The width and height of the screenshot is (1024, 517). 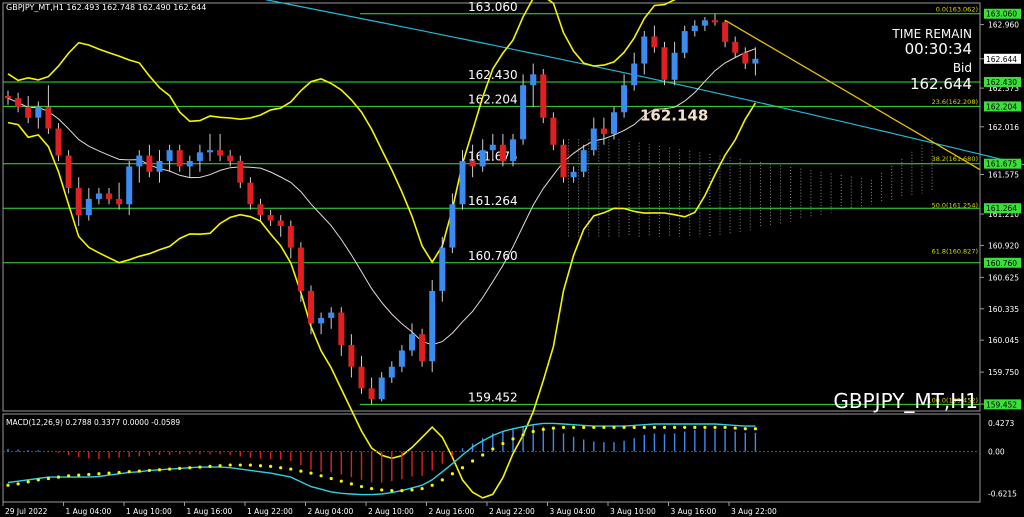 What do you see at coordinates (493, 256) in the screenshot?
I see `level-label: 160.760` at bounding box center [493, 256].